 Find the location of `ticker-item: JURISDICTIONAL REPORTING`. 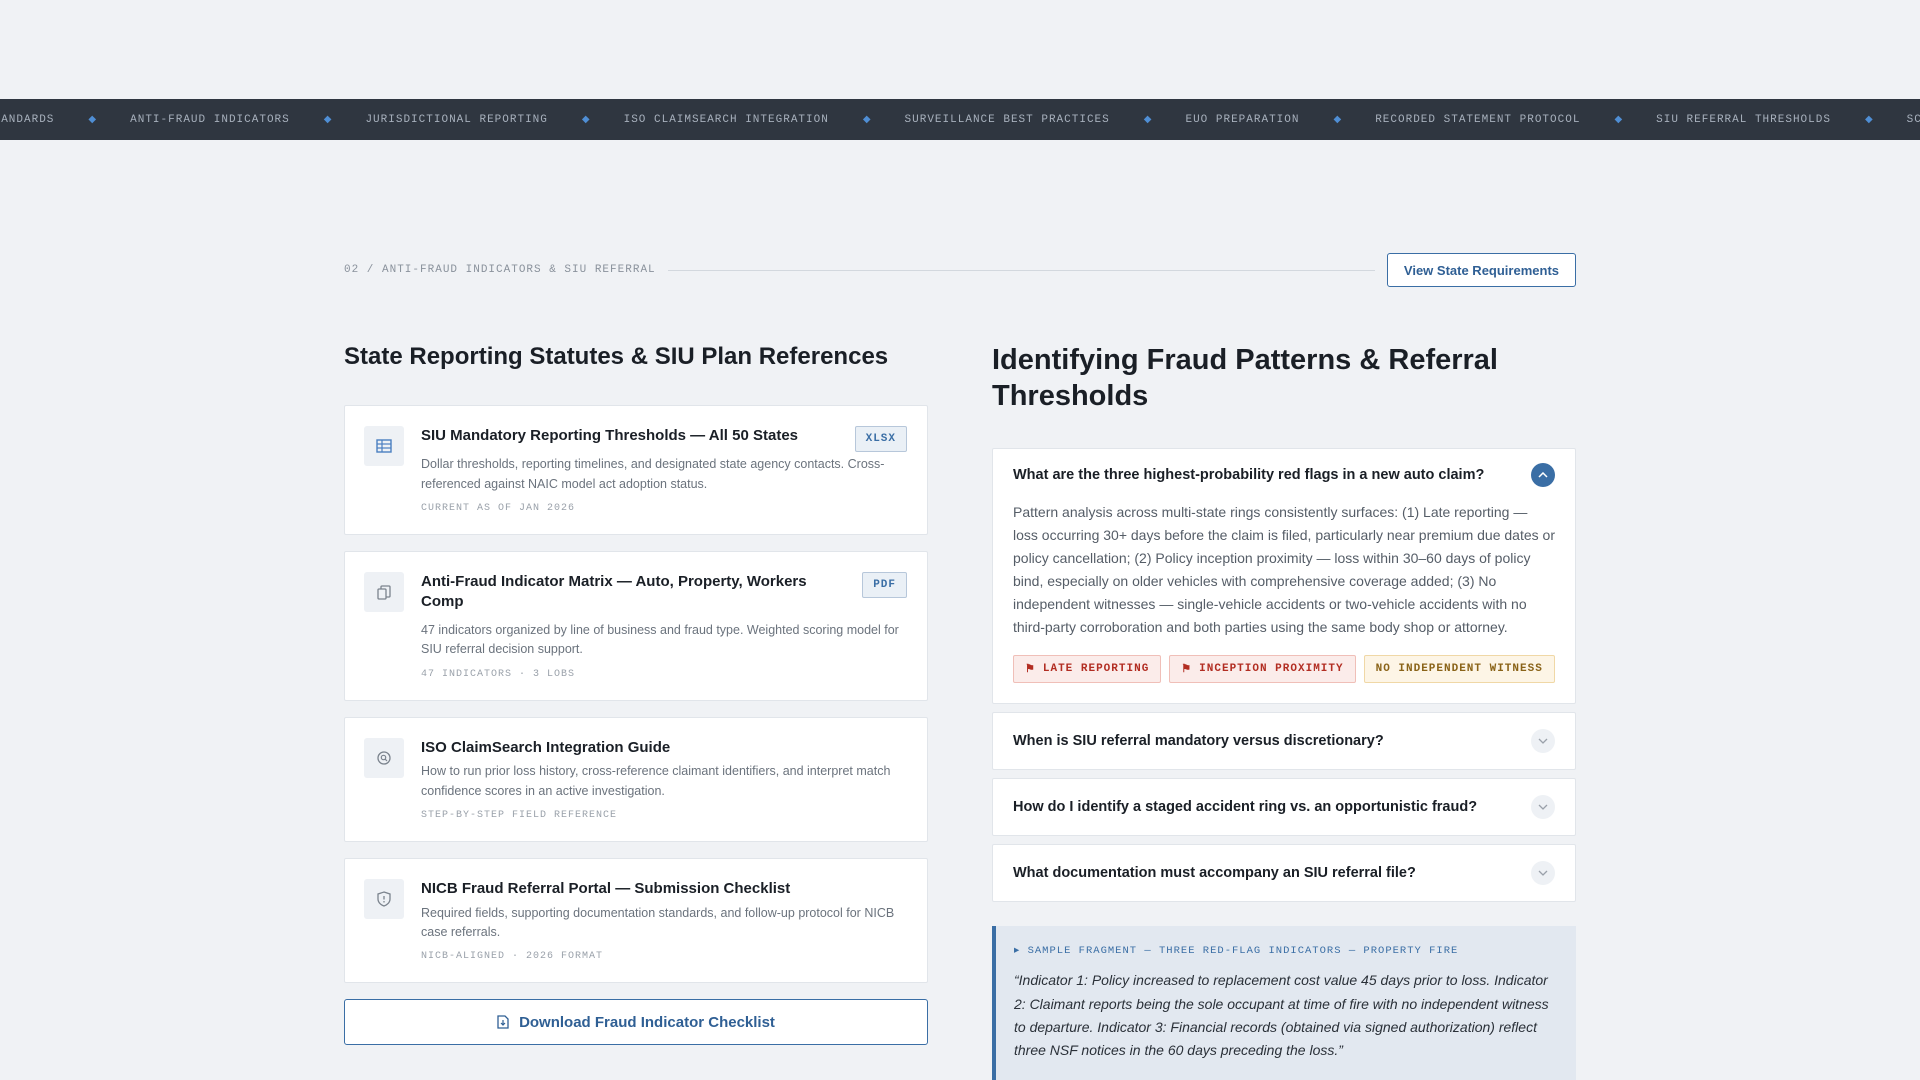

ticker-item: JURISDICTIONAL REPORTING is located at coordinates (456, 120).